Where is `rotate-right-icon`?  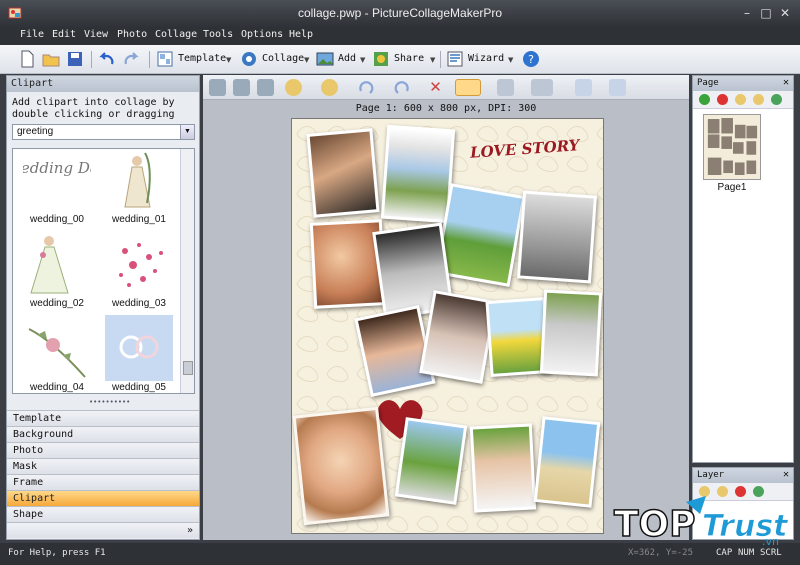 rotate-right-icon is located at coordinates (366, 87).